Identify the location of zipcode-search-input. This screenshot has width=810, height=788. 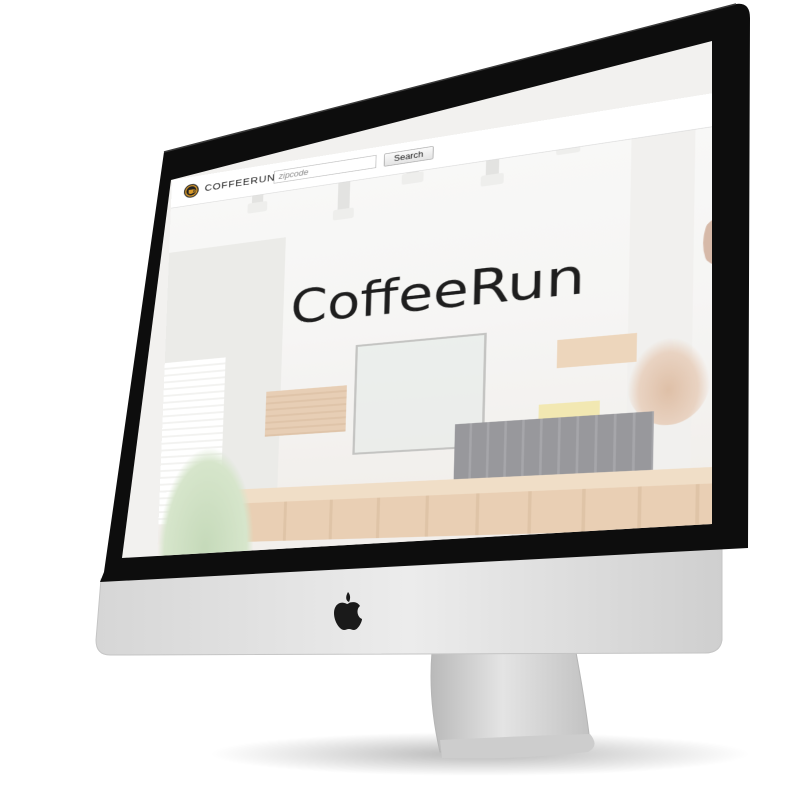
(325, 169).